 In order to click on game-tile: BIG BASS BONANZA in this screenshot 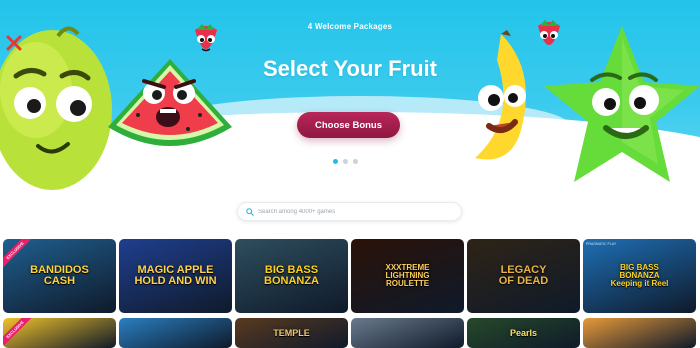, I will do `click(291, 276)`.